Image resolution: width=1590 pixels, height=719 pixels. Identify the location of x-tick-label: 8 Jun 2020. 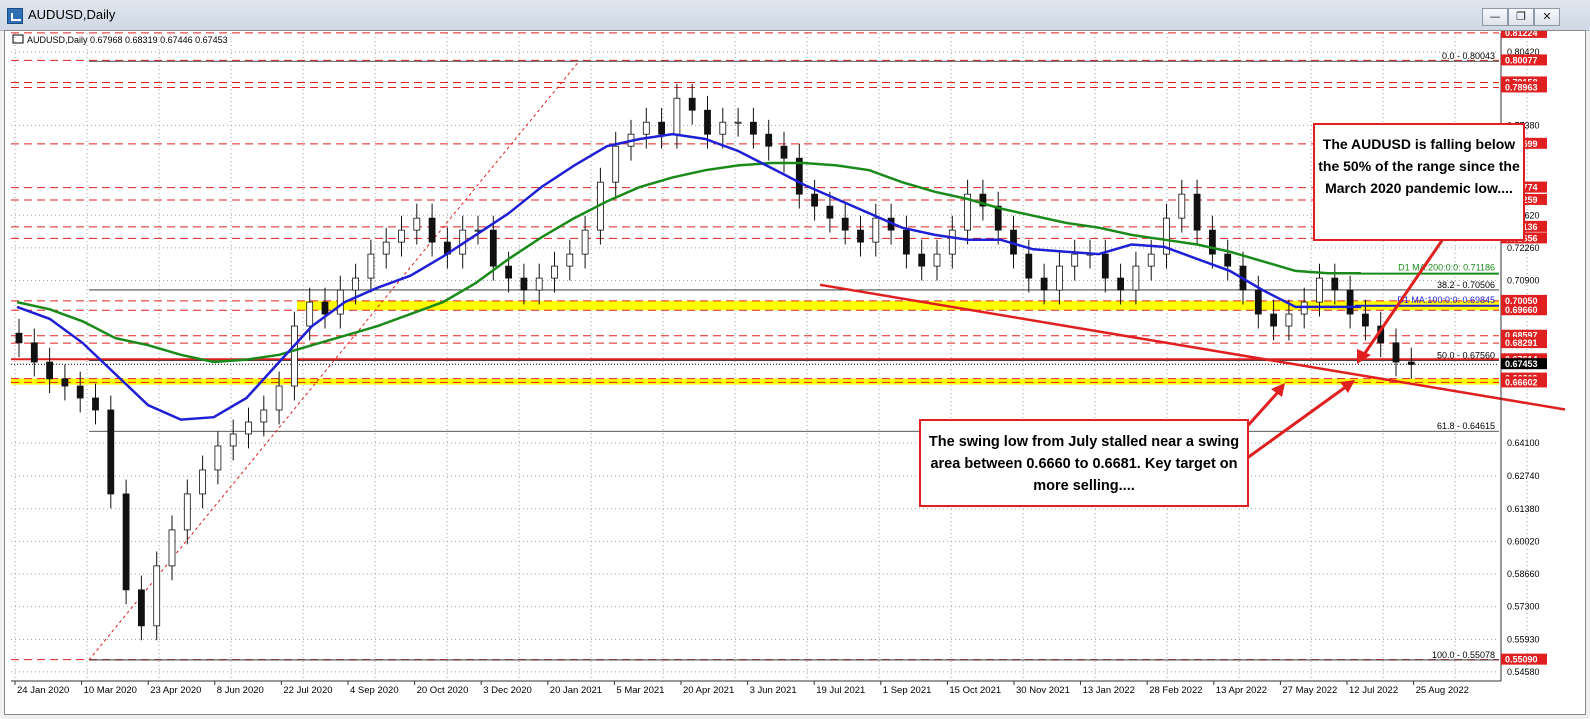
(240, 690).